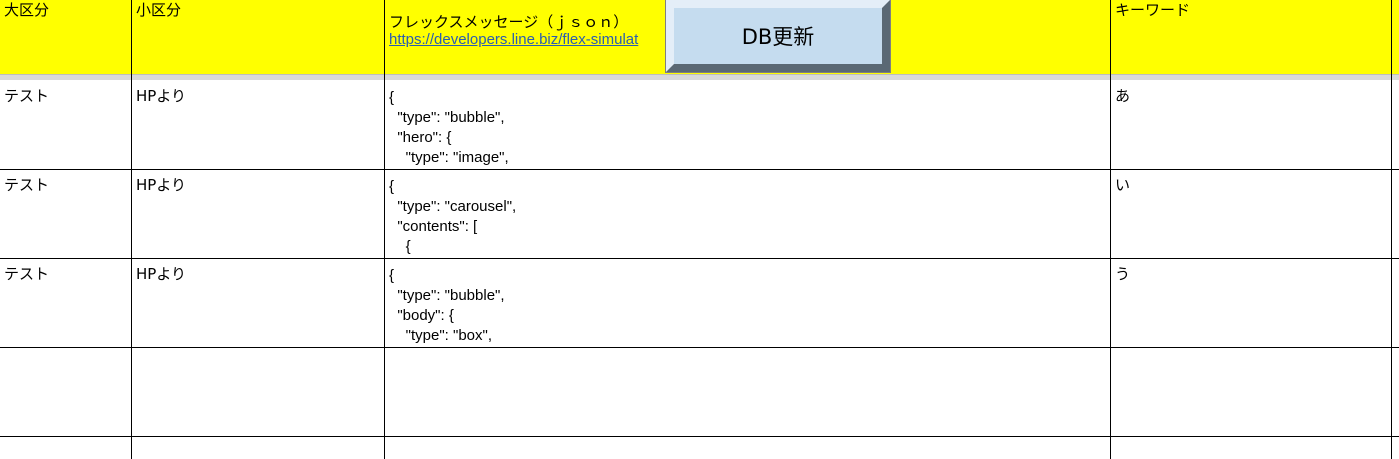  Describe the element at coordinates (1251, 303) in the screenshot. I see `cell-keyword: う` at that location.